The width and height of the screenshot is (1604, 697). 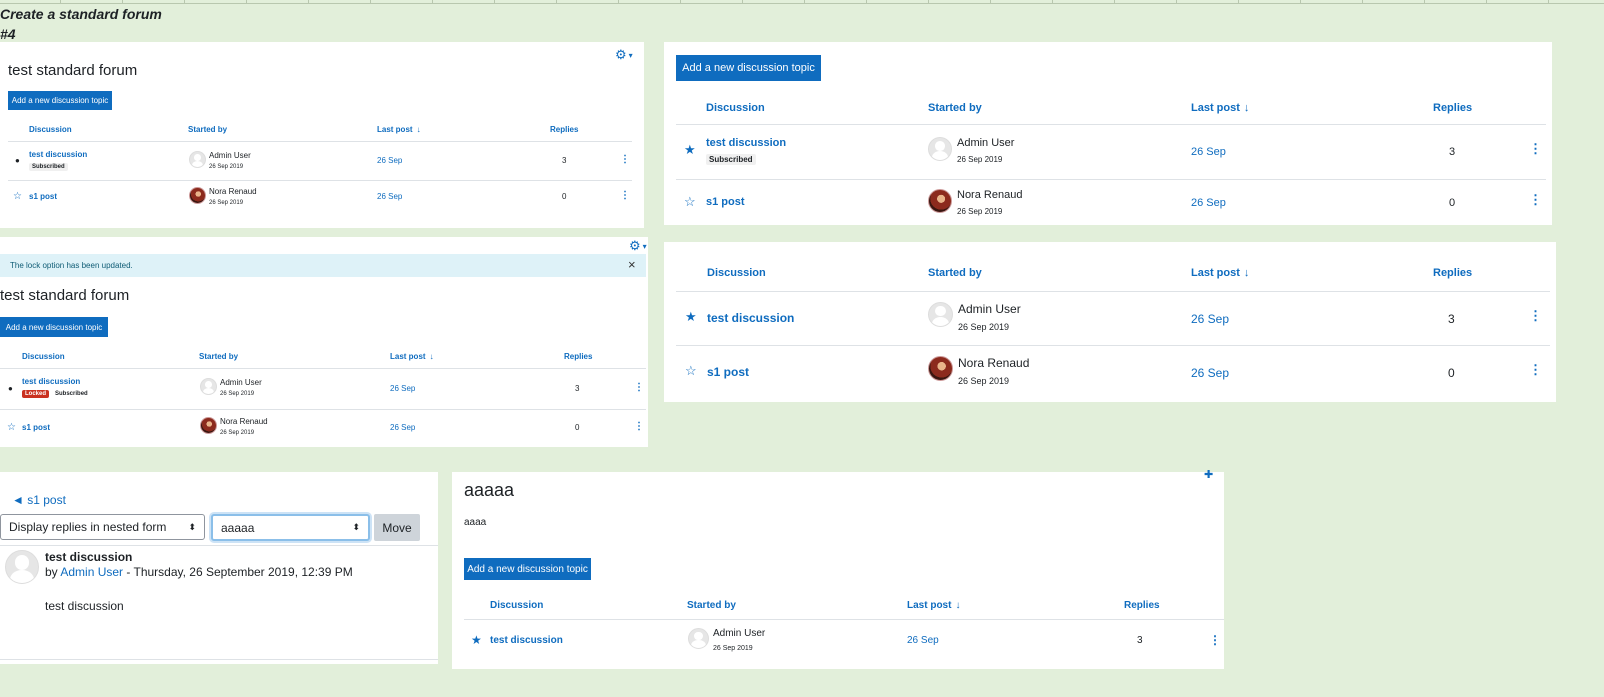 I want to click on subscribed-badge: Subscribed, so click(x=71, y=394).